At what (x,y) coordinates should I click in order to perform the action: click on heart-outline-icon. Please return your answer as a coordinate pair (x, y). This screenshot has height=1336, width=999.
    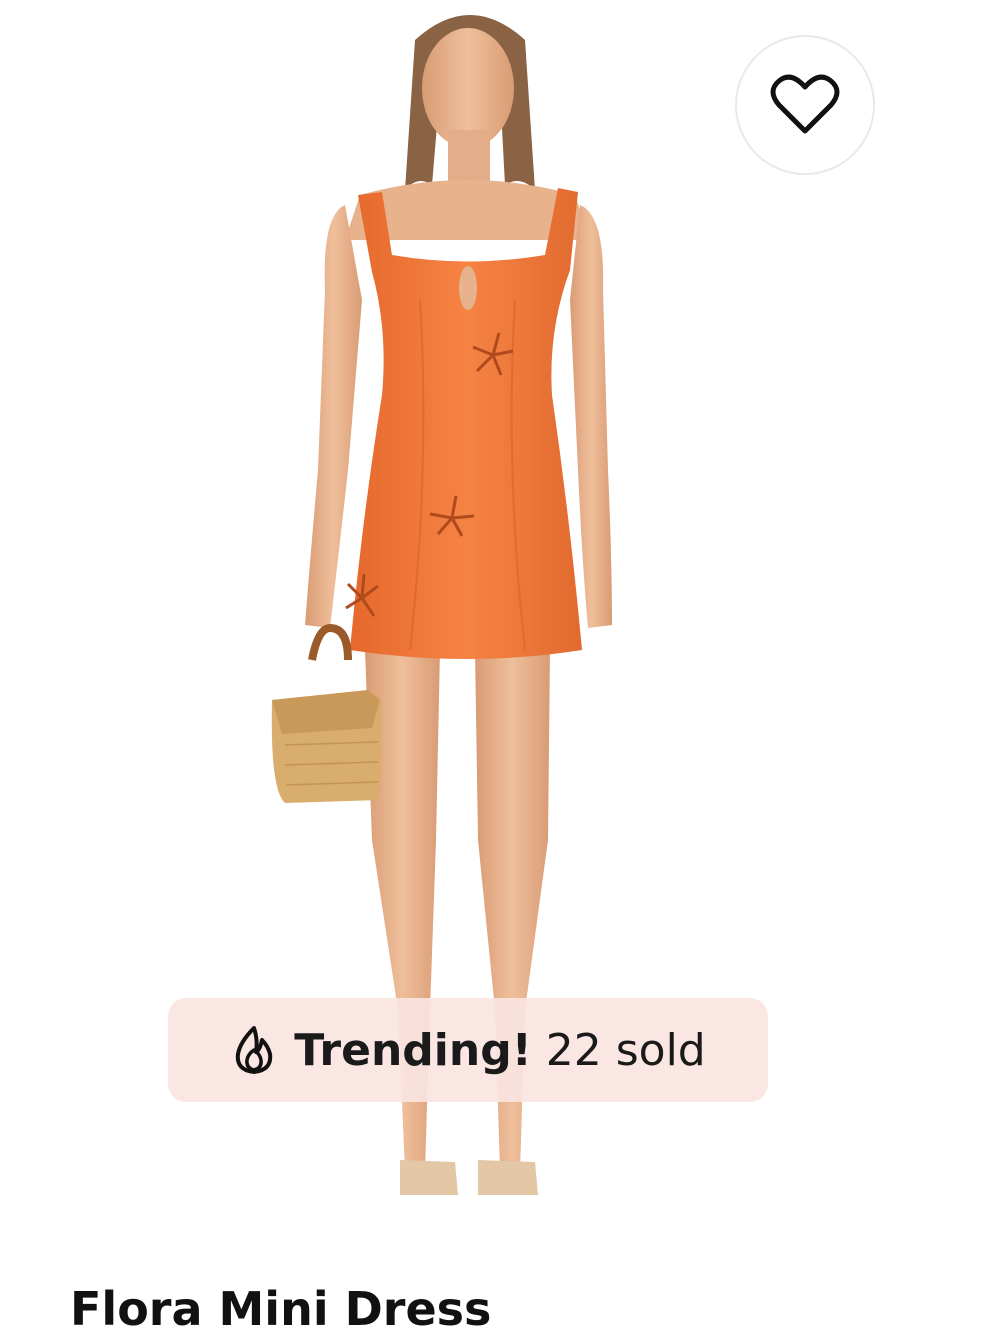
    Looking at the image, I should click on (805, 104).